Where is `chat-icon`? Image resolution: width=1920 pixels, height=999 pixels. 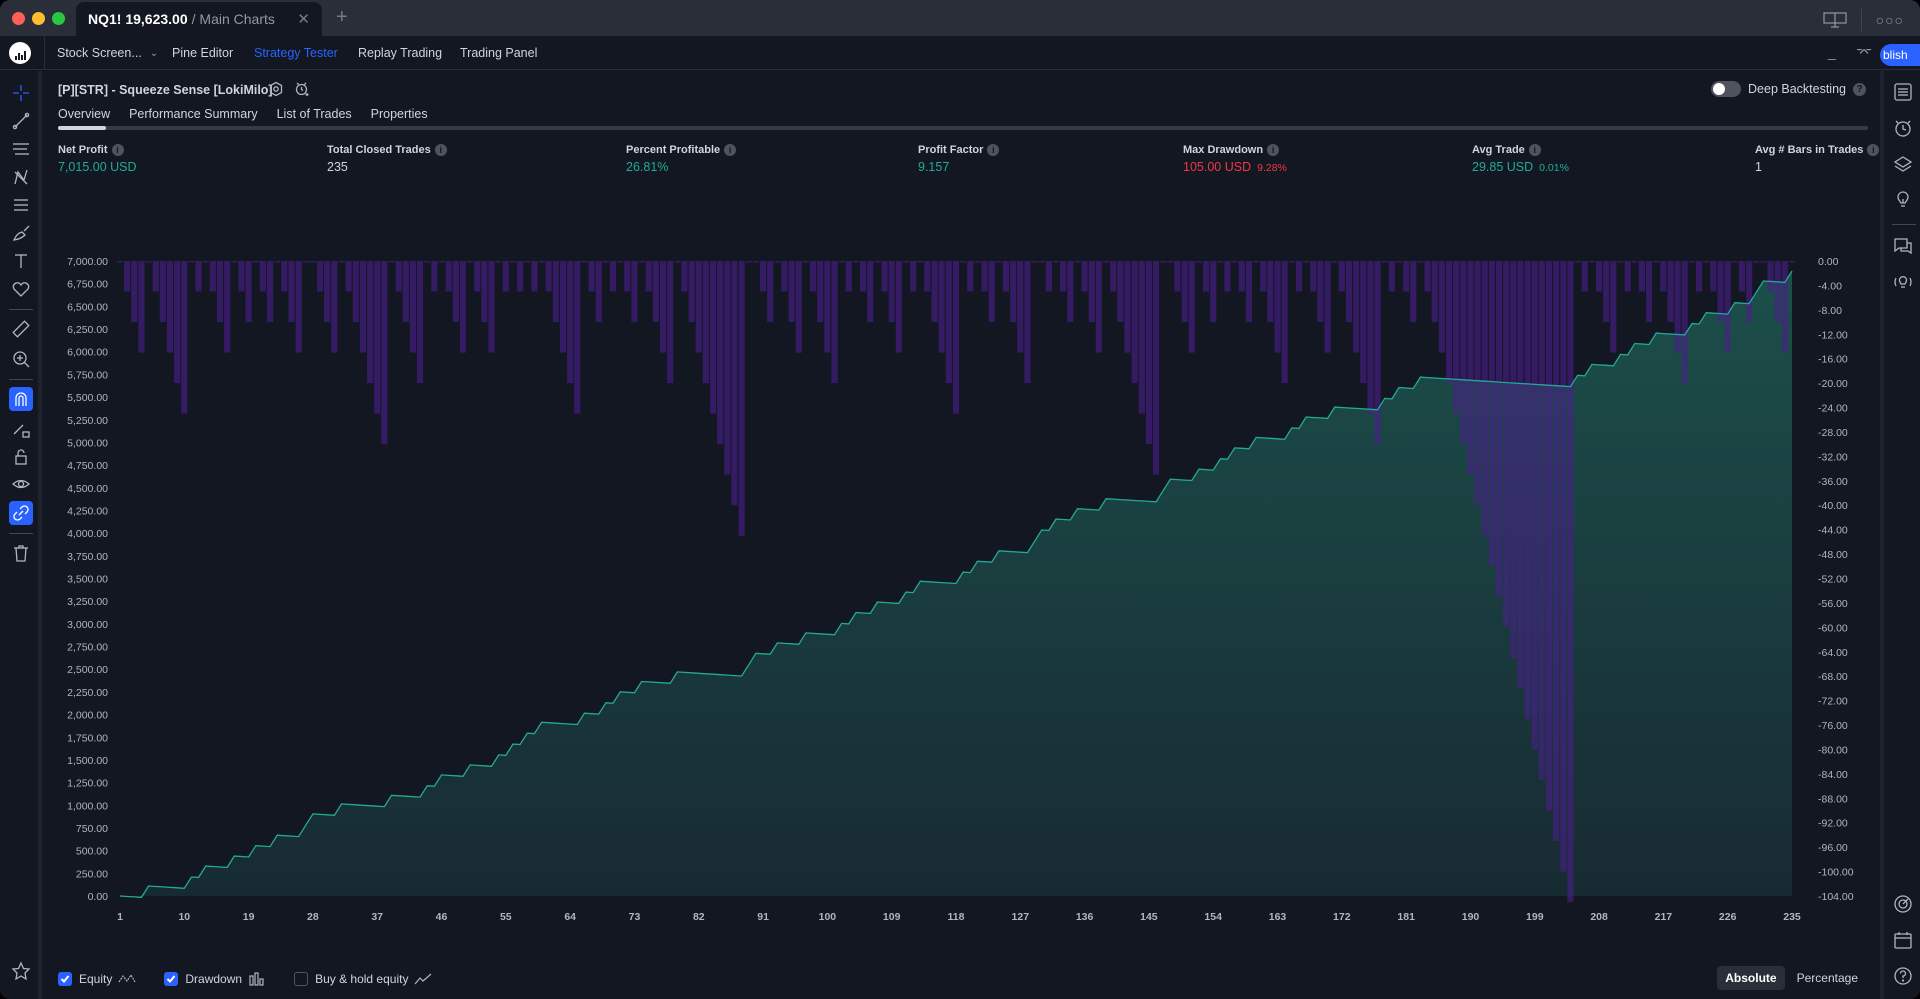 chat-icon is located at coordinates (1903, 246).